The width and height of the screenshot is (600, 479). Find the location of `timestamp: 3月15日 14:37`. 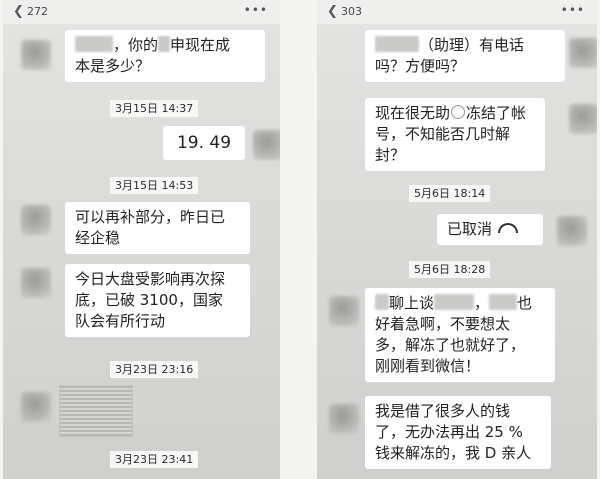

timestamp: 3月15日 14:37 is located at coordinates (154, 108).